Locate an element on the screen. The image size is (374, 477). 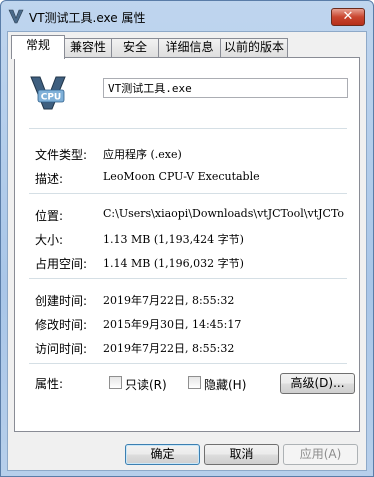
readonly-label: 只读(R) is located at coordinates (146, 384).